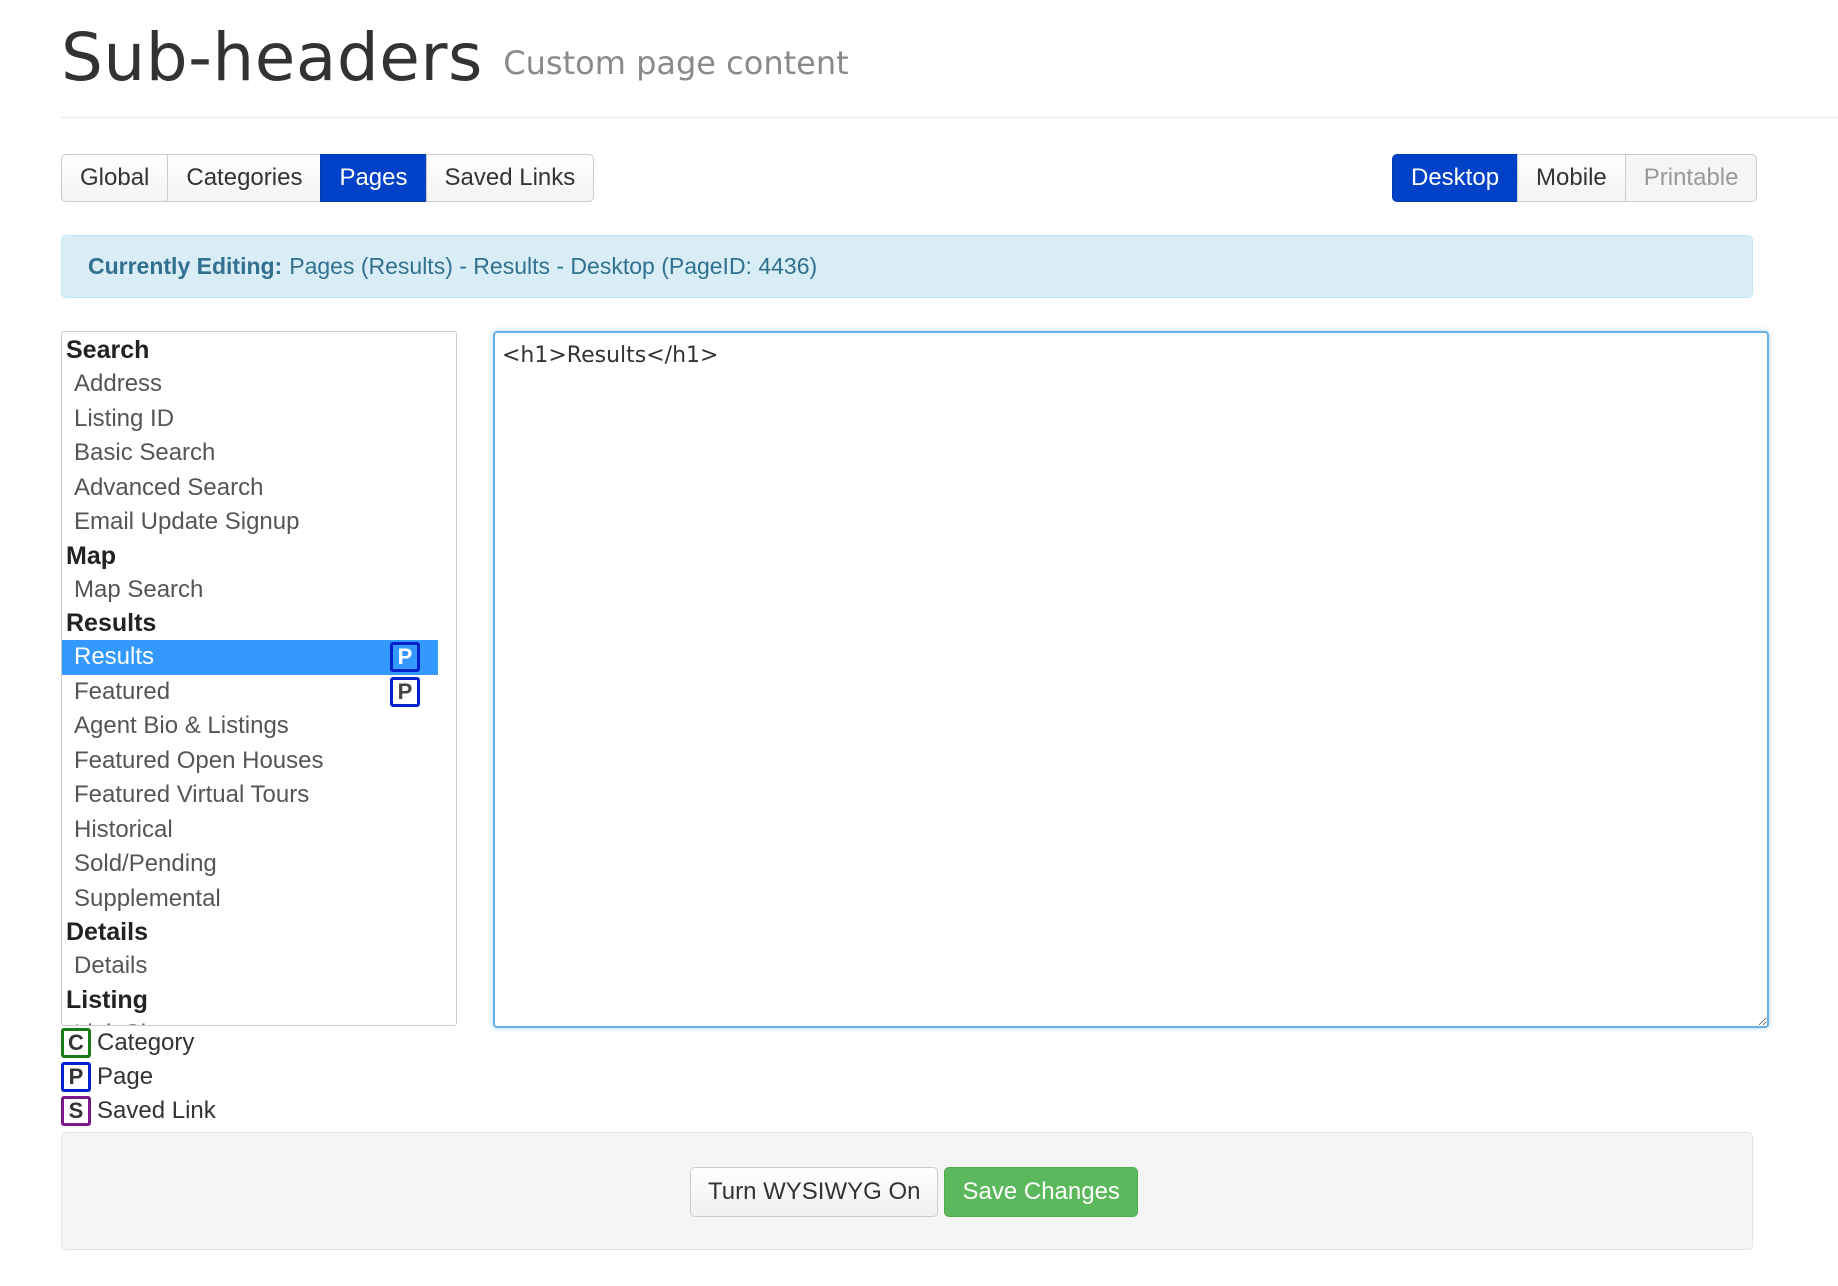 This screenshot has height=1286, width=1838. What do you see at coordinates (185, 266) in the screenshot?
I see `alert-label: Currently Editing:` at bounding box center [185, 266].